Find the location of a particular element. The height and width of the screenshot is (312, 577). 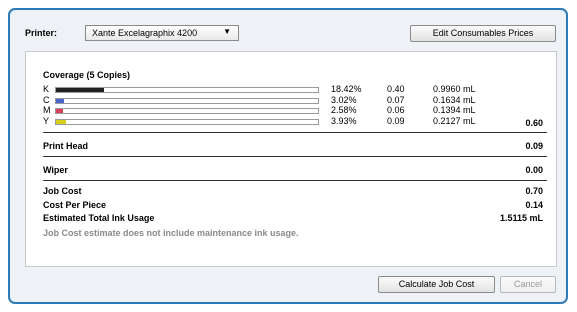

print-head-value: 0.09 is located at coordinates (534, 146).